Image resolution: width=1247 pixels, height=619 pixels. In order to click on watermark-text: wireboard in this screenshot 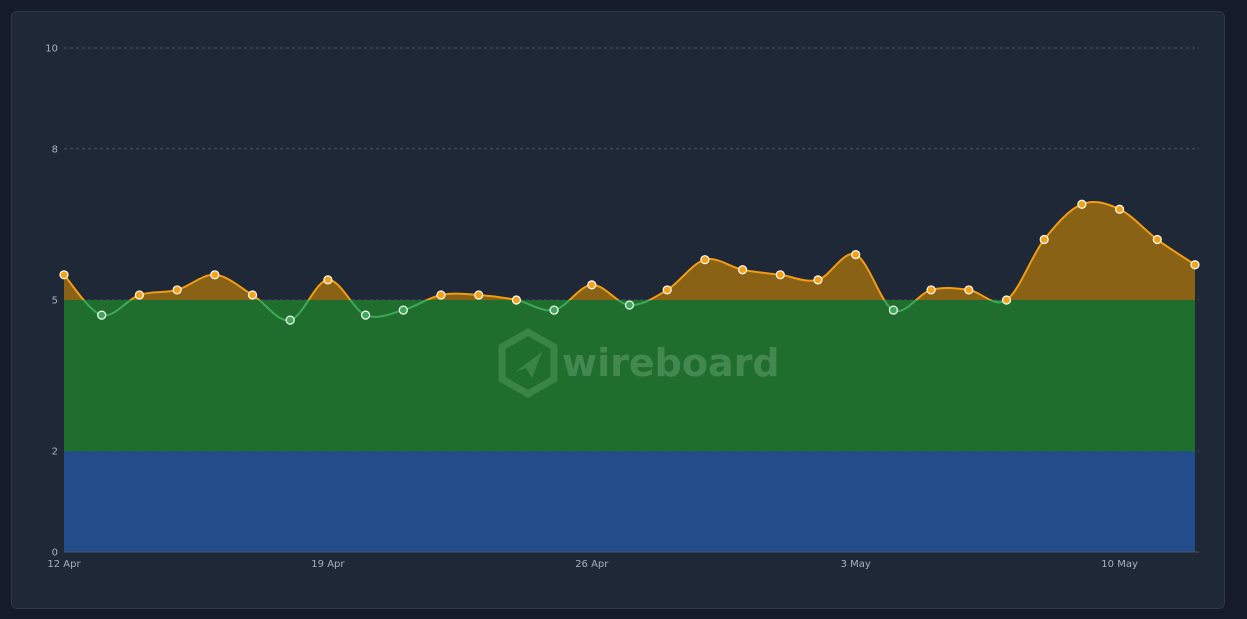, I will do `click(671, 363)`.